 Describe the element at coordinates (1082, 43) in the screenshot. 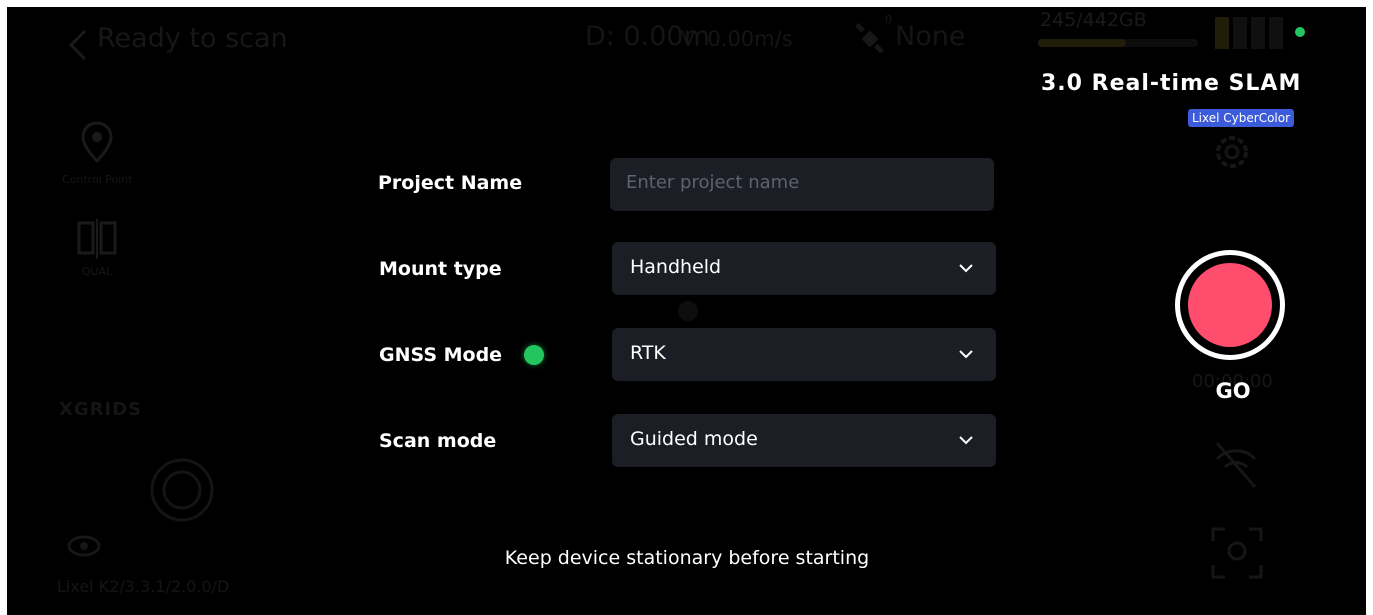

I see `storage-bar-fill` at that location.